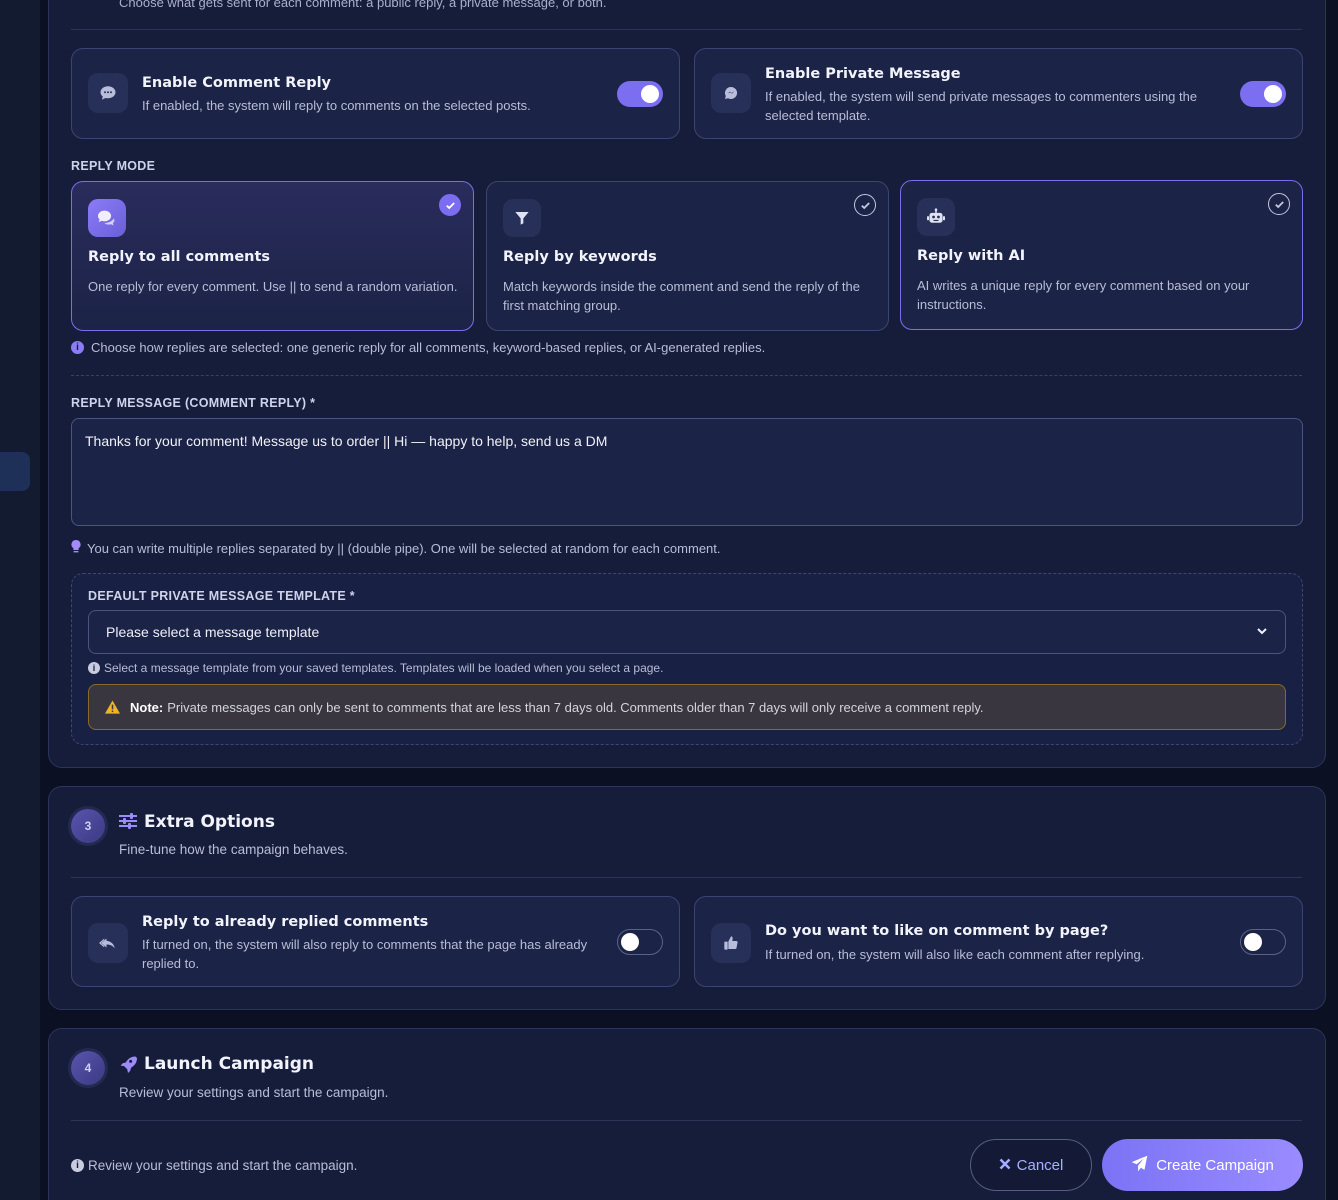 This screenshot has height=1200, width=1338. What do you see at coordinates (687, 632) in the screenshot?
I see `template-select: Please select a message template` at bounding box center [687, 632].